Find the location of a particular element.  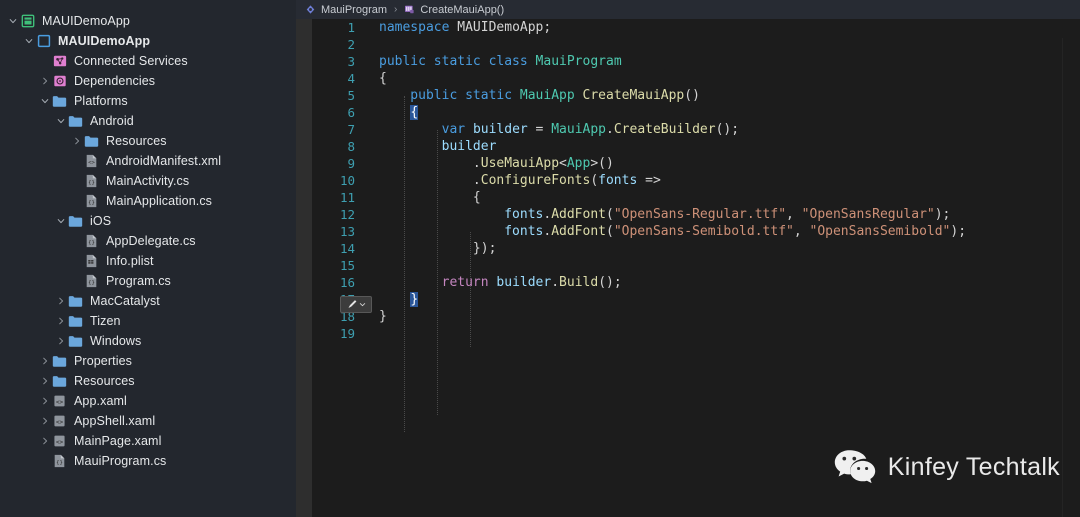

project-icon is located at coordinates (43, 41).